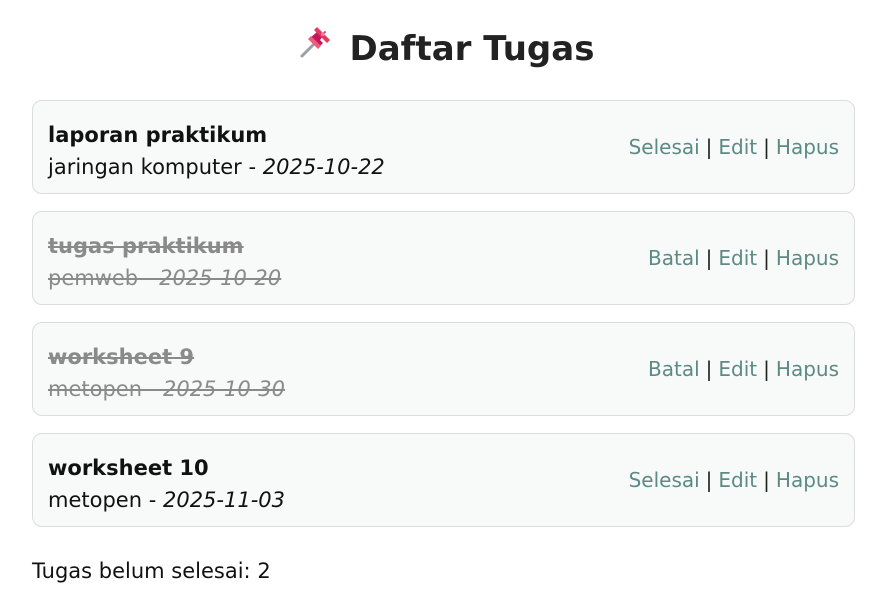 Image resolution: width=890 pixels, height=595 pixels. I want to click on task-meta: metopen - 2025-11-03, so click(166, 500).